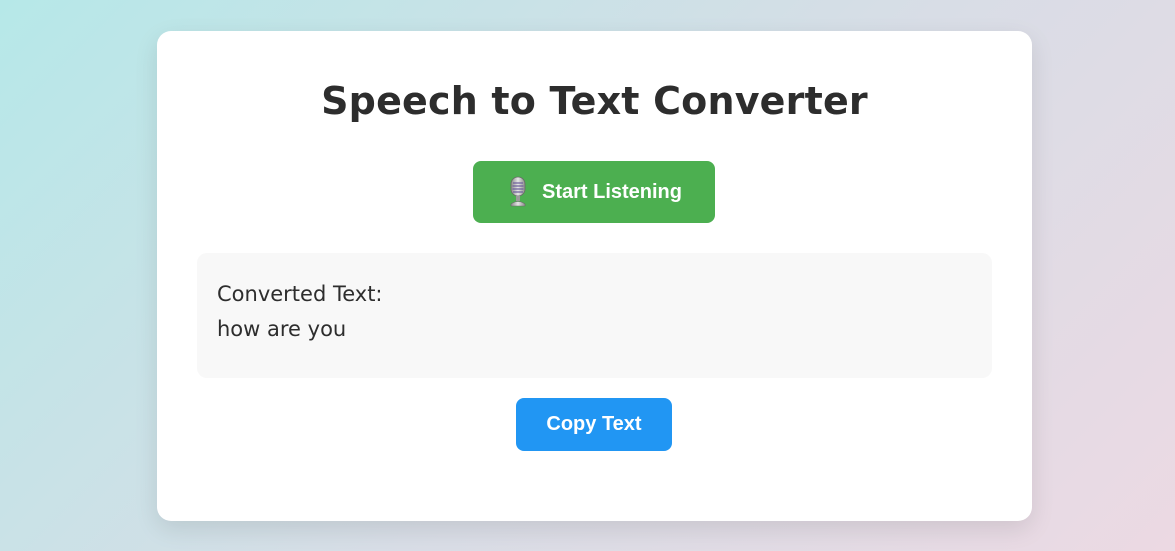 This screenshot has height=551, width=1175. I want to click on converted-text-value: how are you, so click(282, 329).